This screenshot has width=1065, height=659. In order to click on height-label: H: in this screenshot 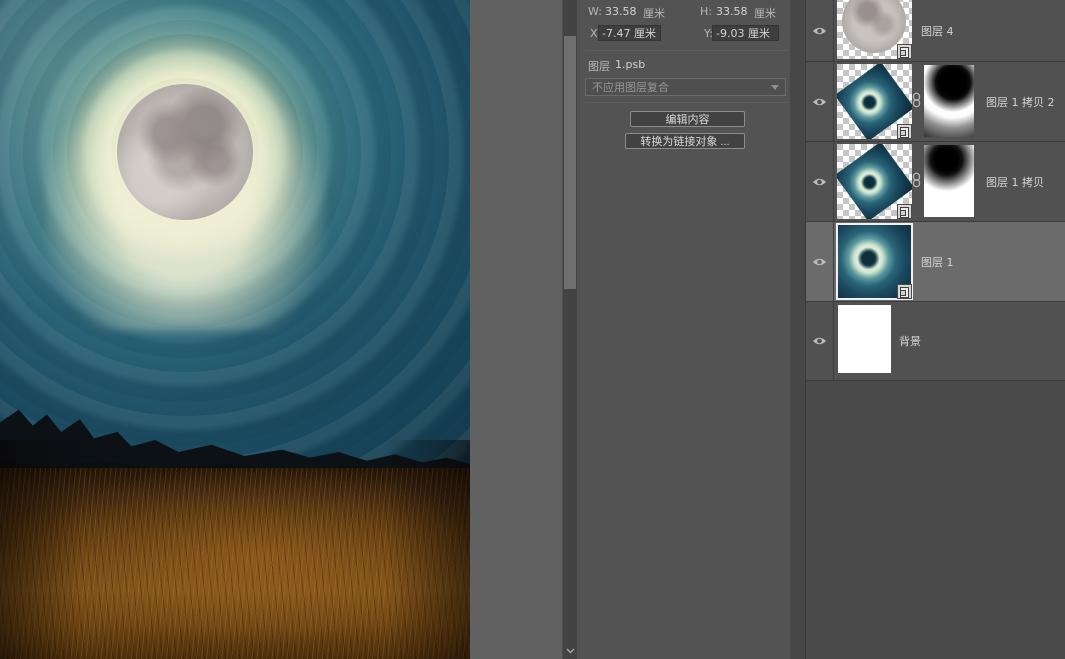, I will do `click(706, 11)`.